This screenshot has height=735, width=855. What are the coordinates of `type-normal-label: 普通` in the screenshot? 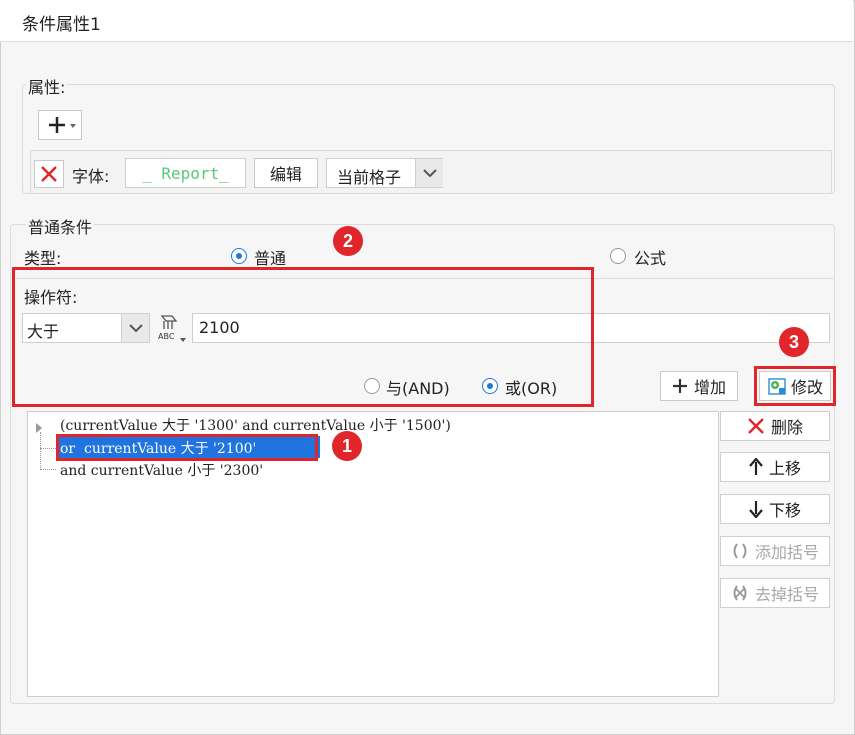 It's located at (270, 258).